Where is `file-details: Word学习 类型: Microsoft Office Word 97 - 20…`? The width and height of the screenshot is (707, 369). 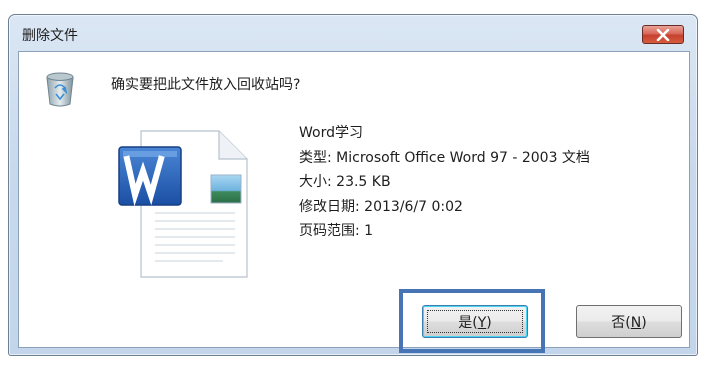
file-details: Word学习 类型: Microsoft Office Word 97 - 20… is located at coordinates (444, 182).